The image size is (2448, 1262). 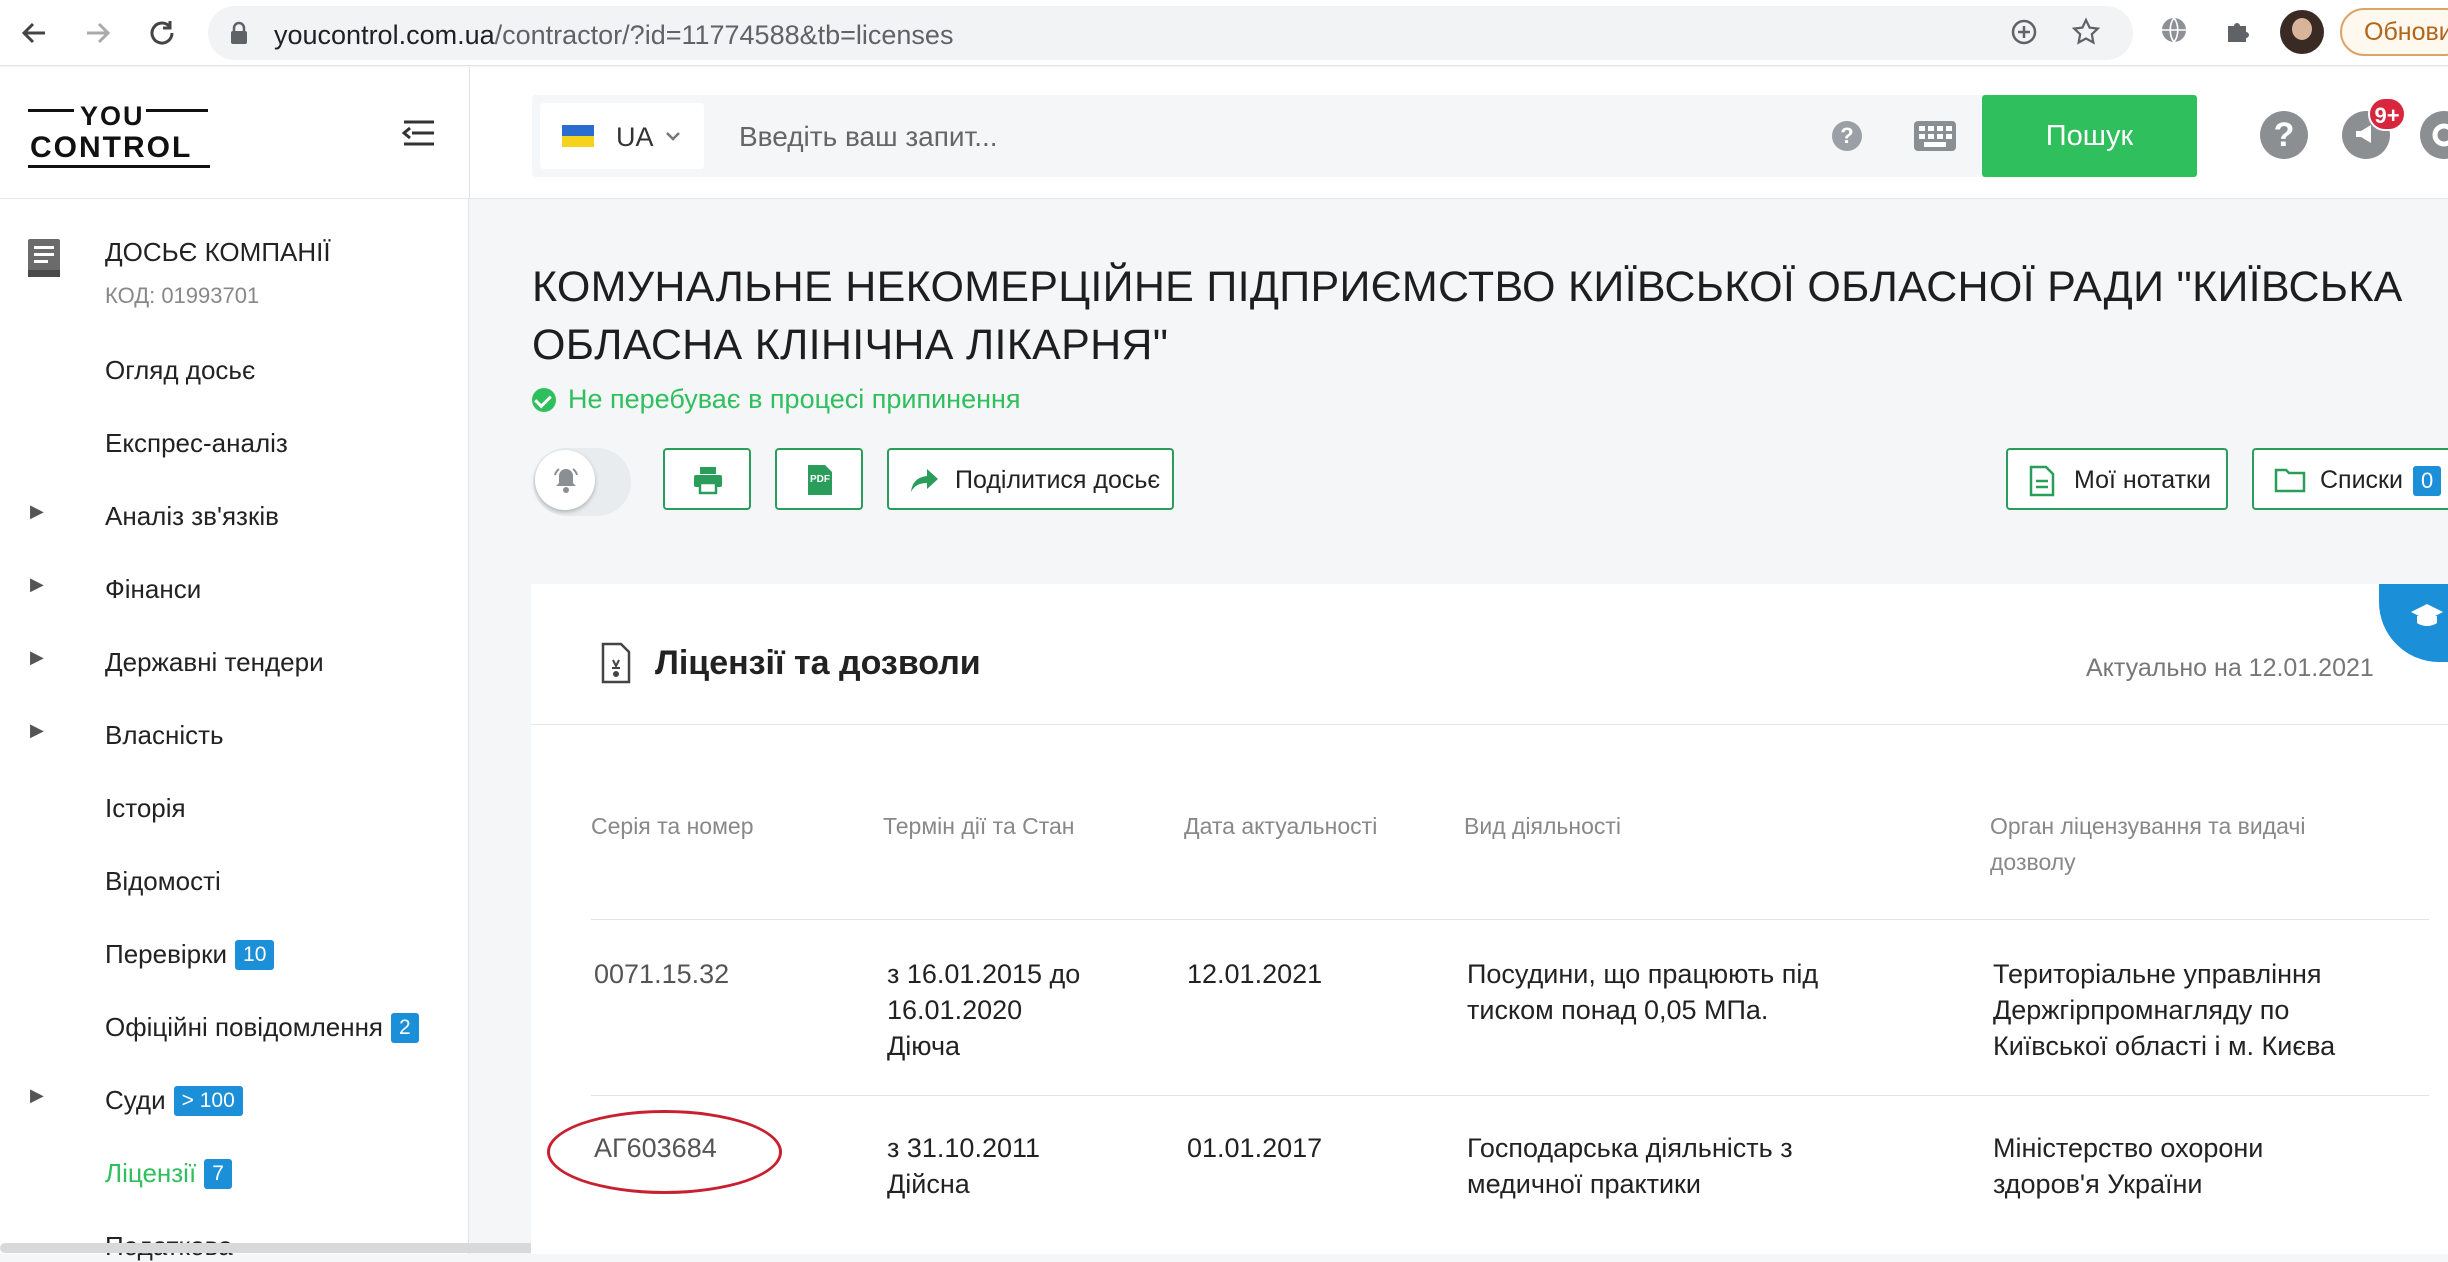 I want to click on monitoring-toggle, so click(x=582, y=482).